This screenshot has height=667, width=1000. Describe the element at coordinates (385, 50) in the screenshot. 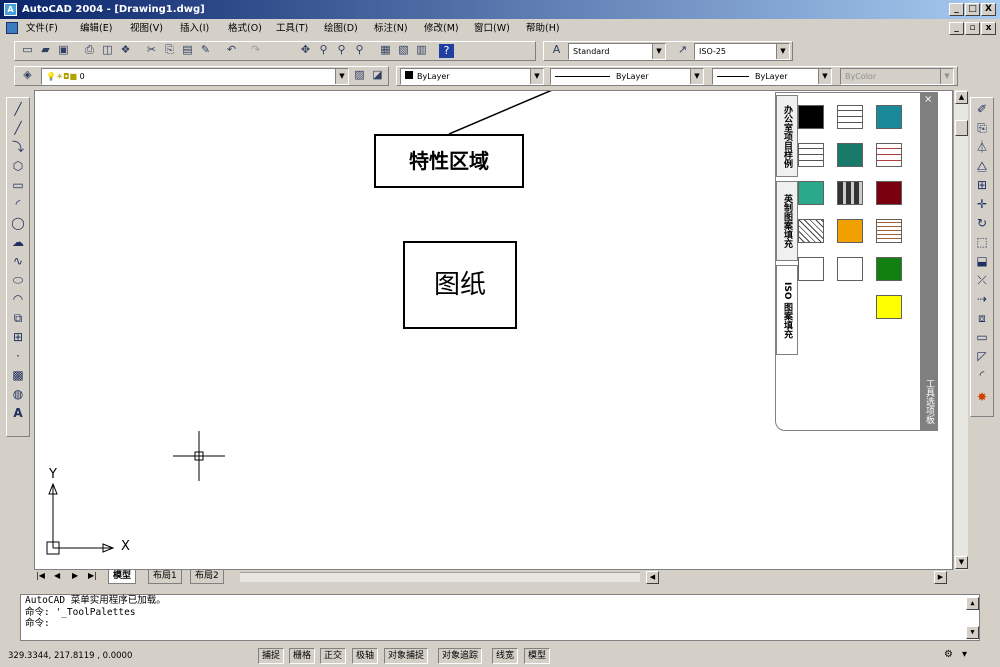

I see `properties-icon: ▦` at that location.